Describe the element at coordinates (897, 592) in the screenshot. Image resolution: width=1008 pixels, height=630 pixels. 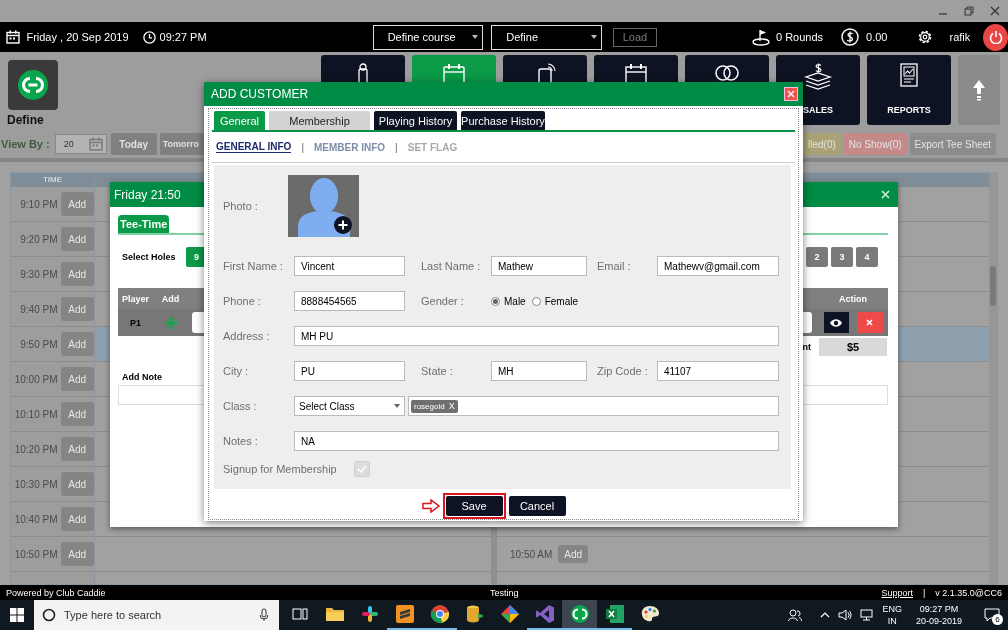
I see `support-link: Support` at that location.